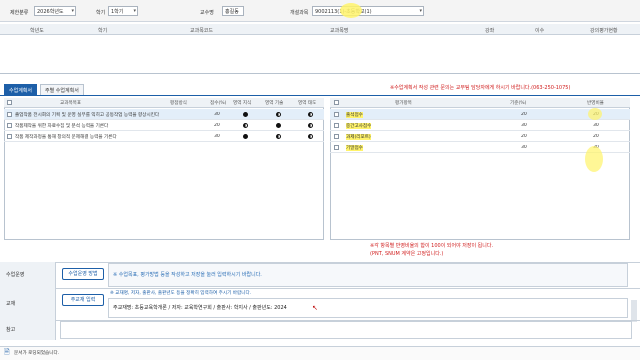 The width and height of the screenshot is (640, 360). I want to click on professor-input: 홍길동, so click(233, 11).